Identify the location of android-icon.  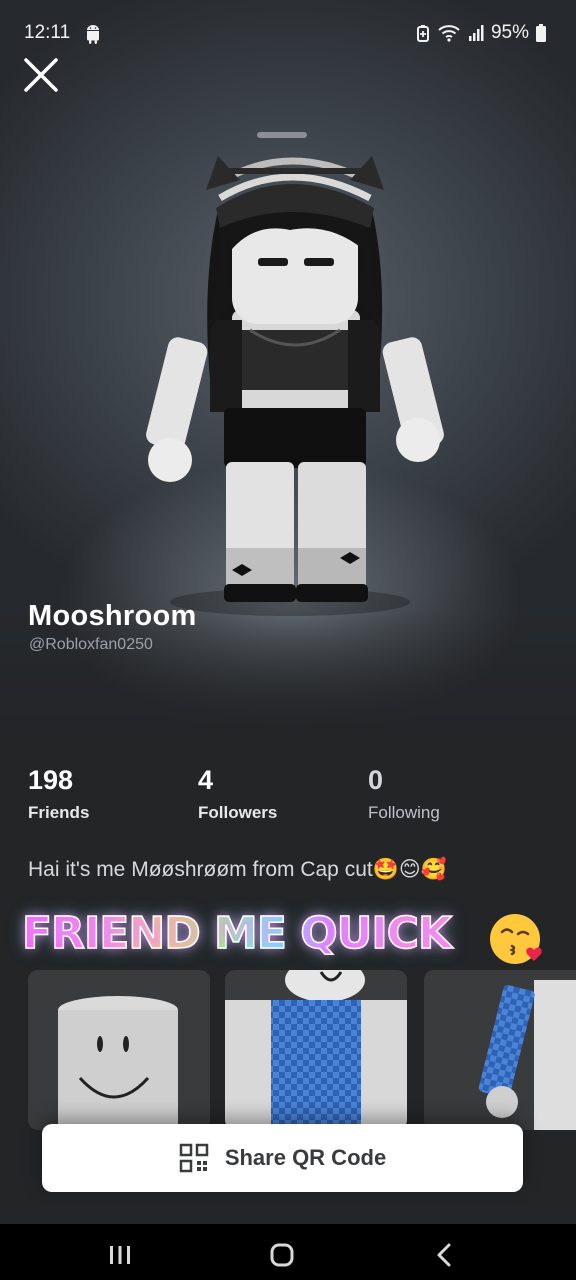
(93, 34).